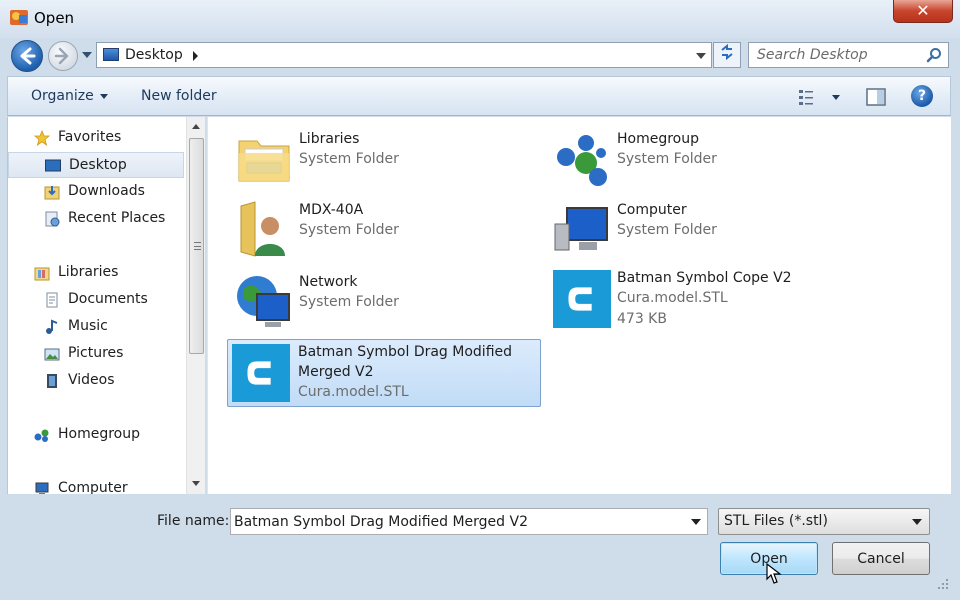 The width and height of the screenshot is (960, 600). What do you see at coordinates (93, 487) in the screenshot?
I see `nav-label: Computer` at bounding box center [93, 487].